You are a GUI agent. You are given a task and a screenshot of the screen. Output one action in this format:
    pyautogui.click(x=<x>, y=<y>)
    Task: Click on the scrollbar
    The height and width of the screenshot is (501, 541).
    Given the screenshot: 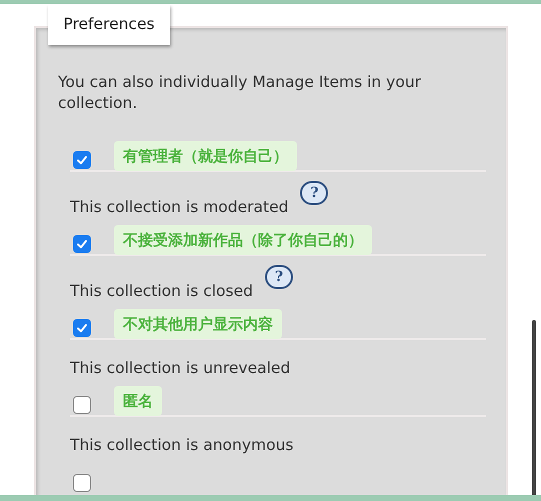 What is the action you would take?
    pyautogui.click(x=534, y=407)
    